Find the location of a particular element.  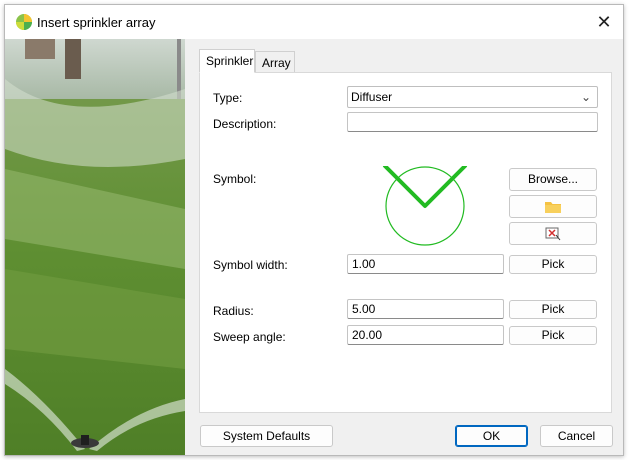

title-bar: Insert sprinkler array ✕ is located at coordinates (314, 22).